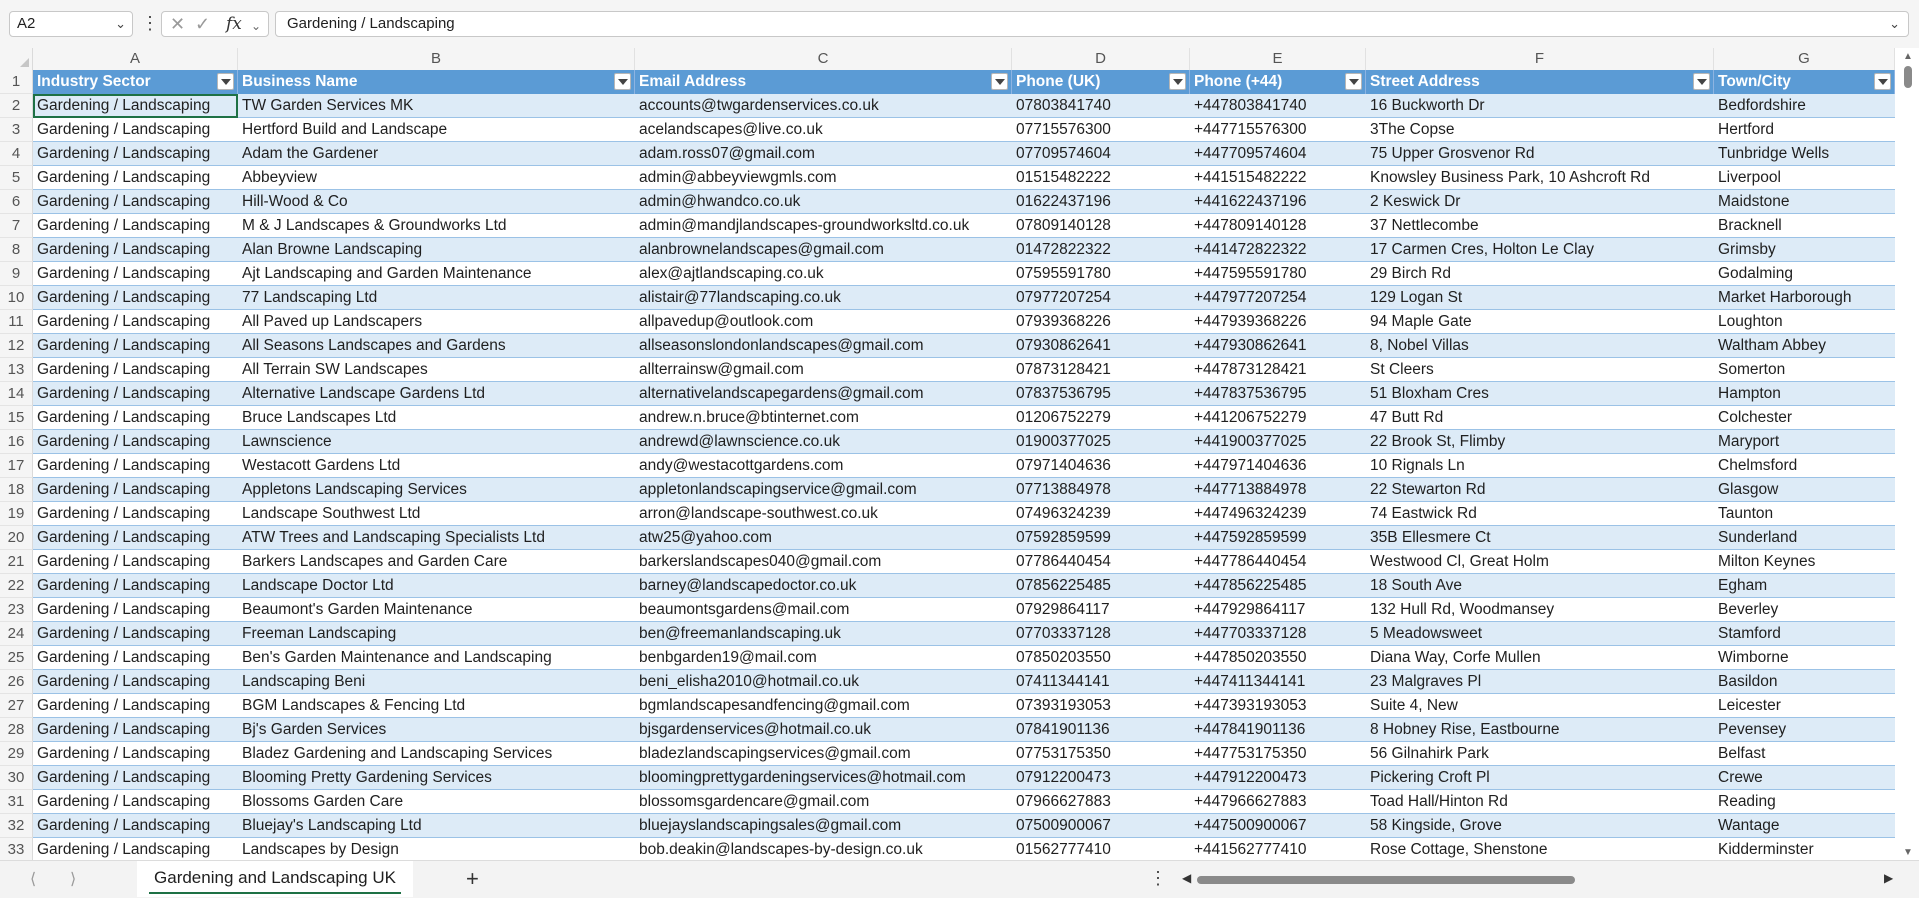 This screenshot has height=898, width=1919. Describe the element at coordinates (823, 826) in the screenshot. I see `table-cell: bluejayslandscapingsales@gmail.com` at that location.